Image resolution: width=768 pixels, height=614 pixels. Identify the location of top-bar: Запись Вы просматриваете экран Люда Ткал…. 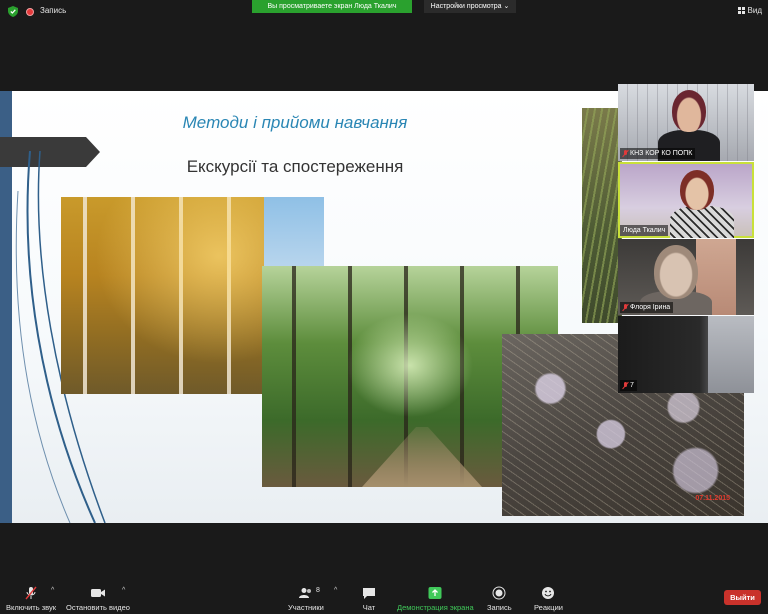
(384, 12).